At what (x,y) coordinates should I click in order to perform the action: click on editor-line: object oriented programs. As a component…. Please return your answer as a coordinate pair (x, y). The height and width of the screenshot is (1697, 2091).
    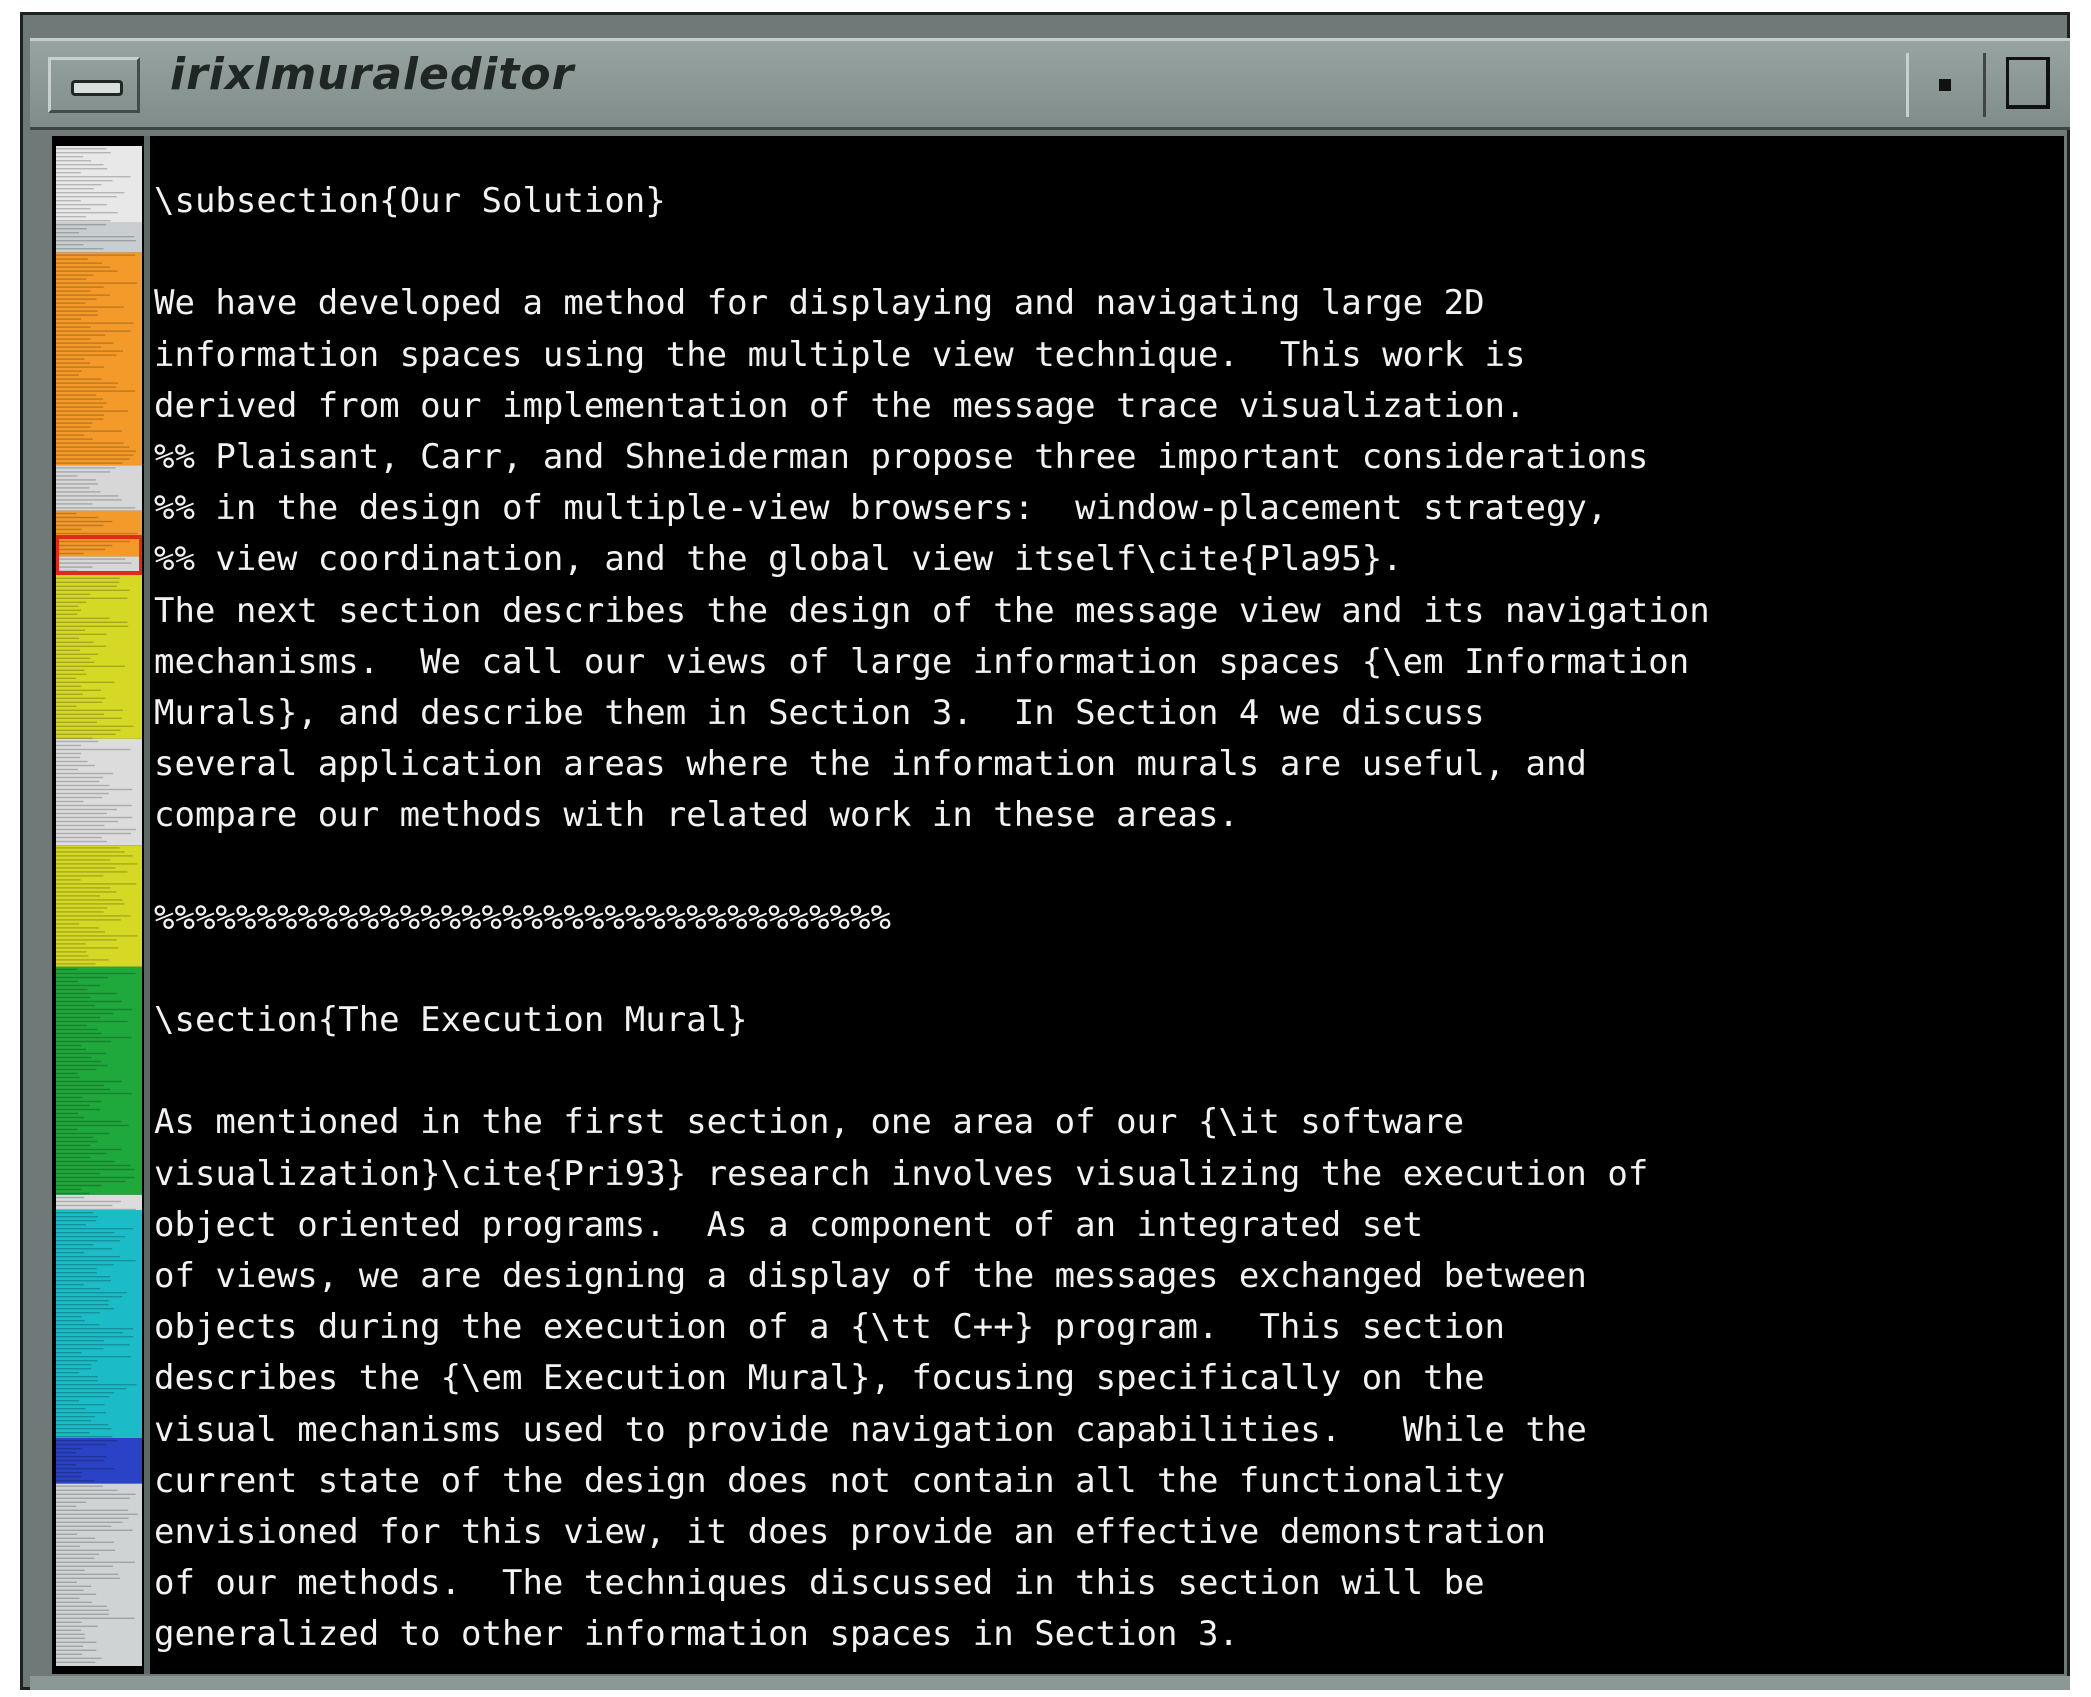
    Looking at the image, I should click on (1104, 1225).